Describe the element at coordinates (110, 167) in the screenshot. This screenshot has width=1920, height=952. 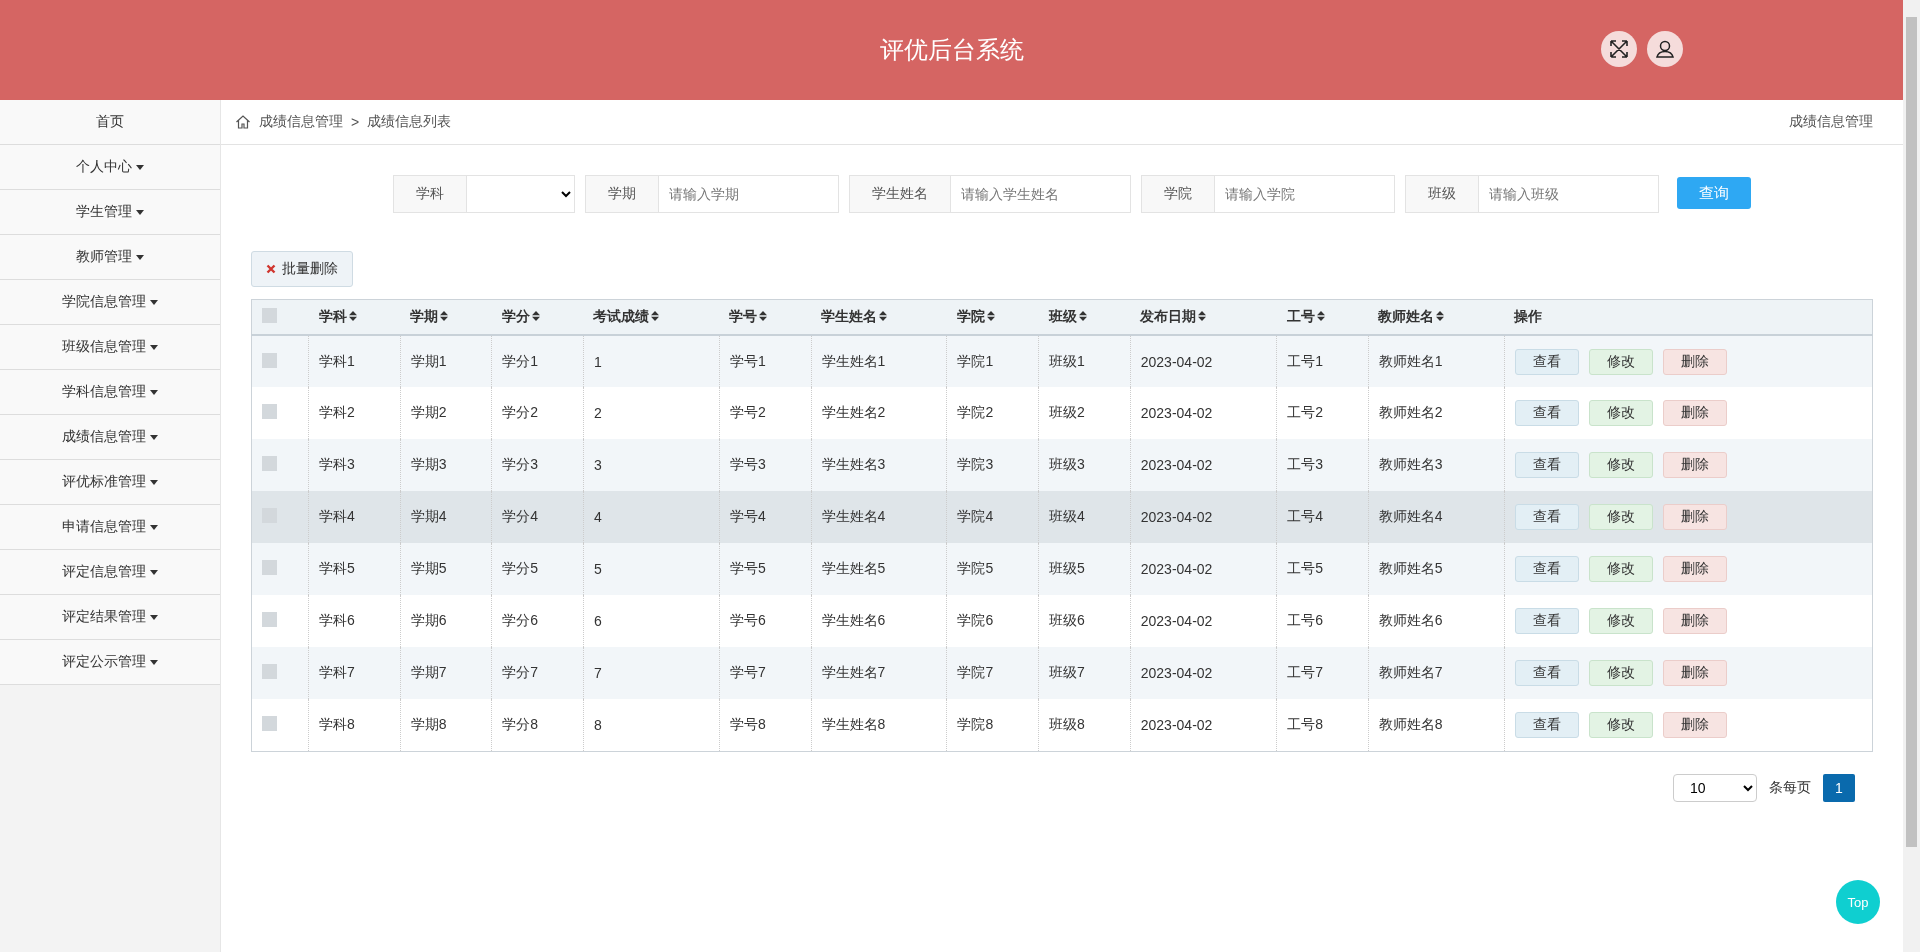
I see `sidebar-item: 个人中心` at that location.